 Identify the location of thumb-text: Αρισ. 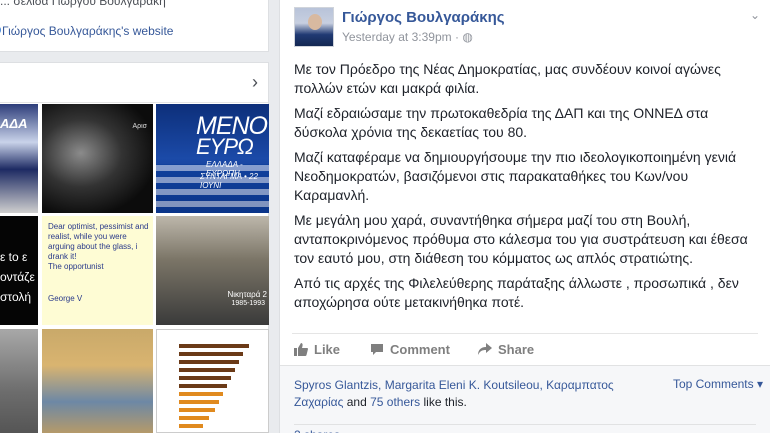
(139, 126).